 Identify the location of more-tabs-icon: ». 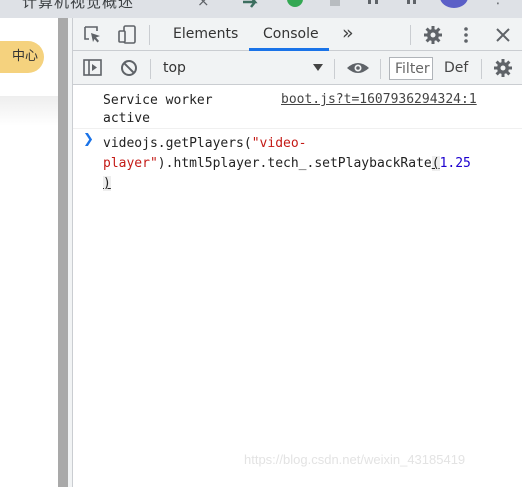
(348, 34).